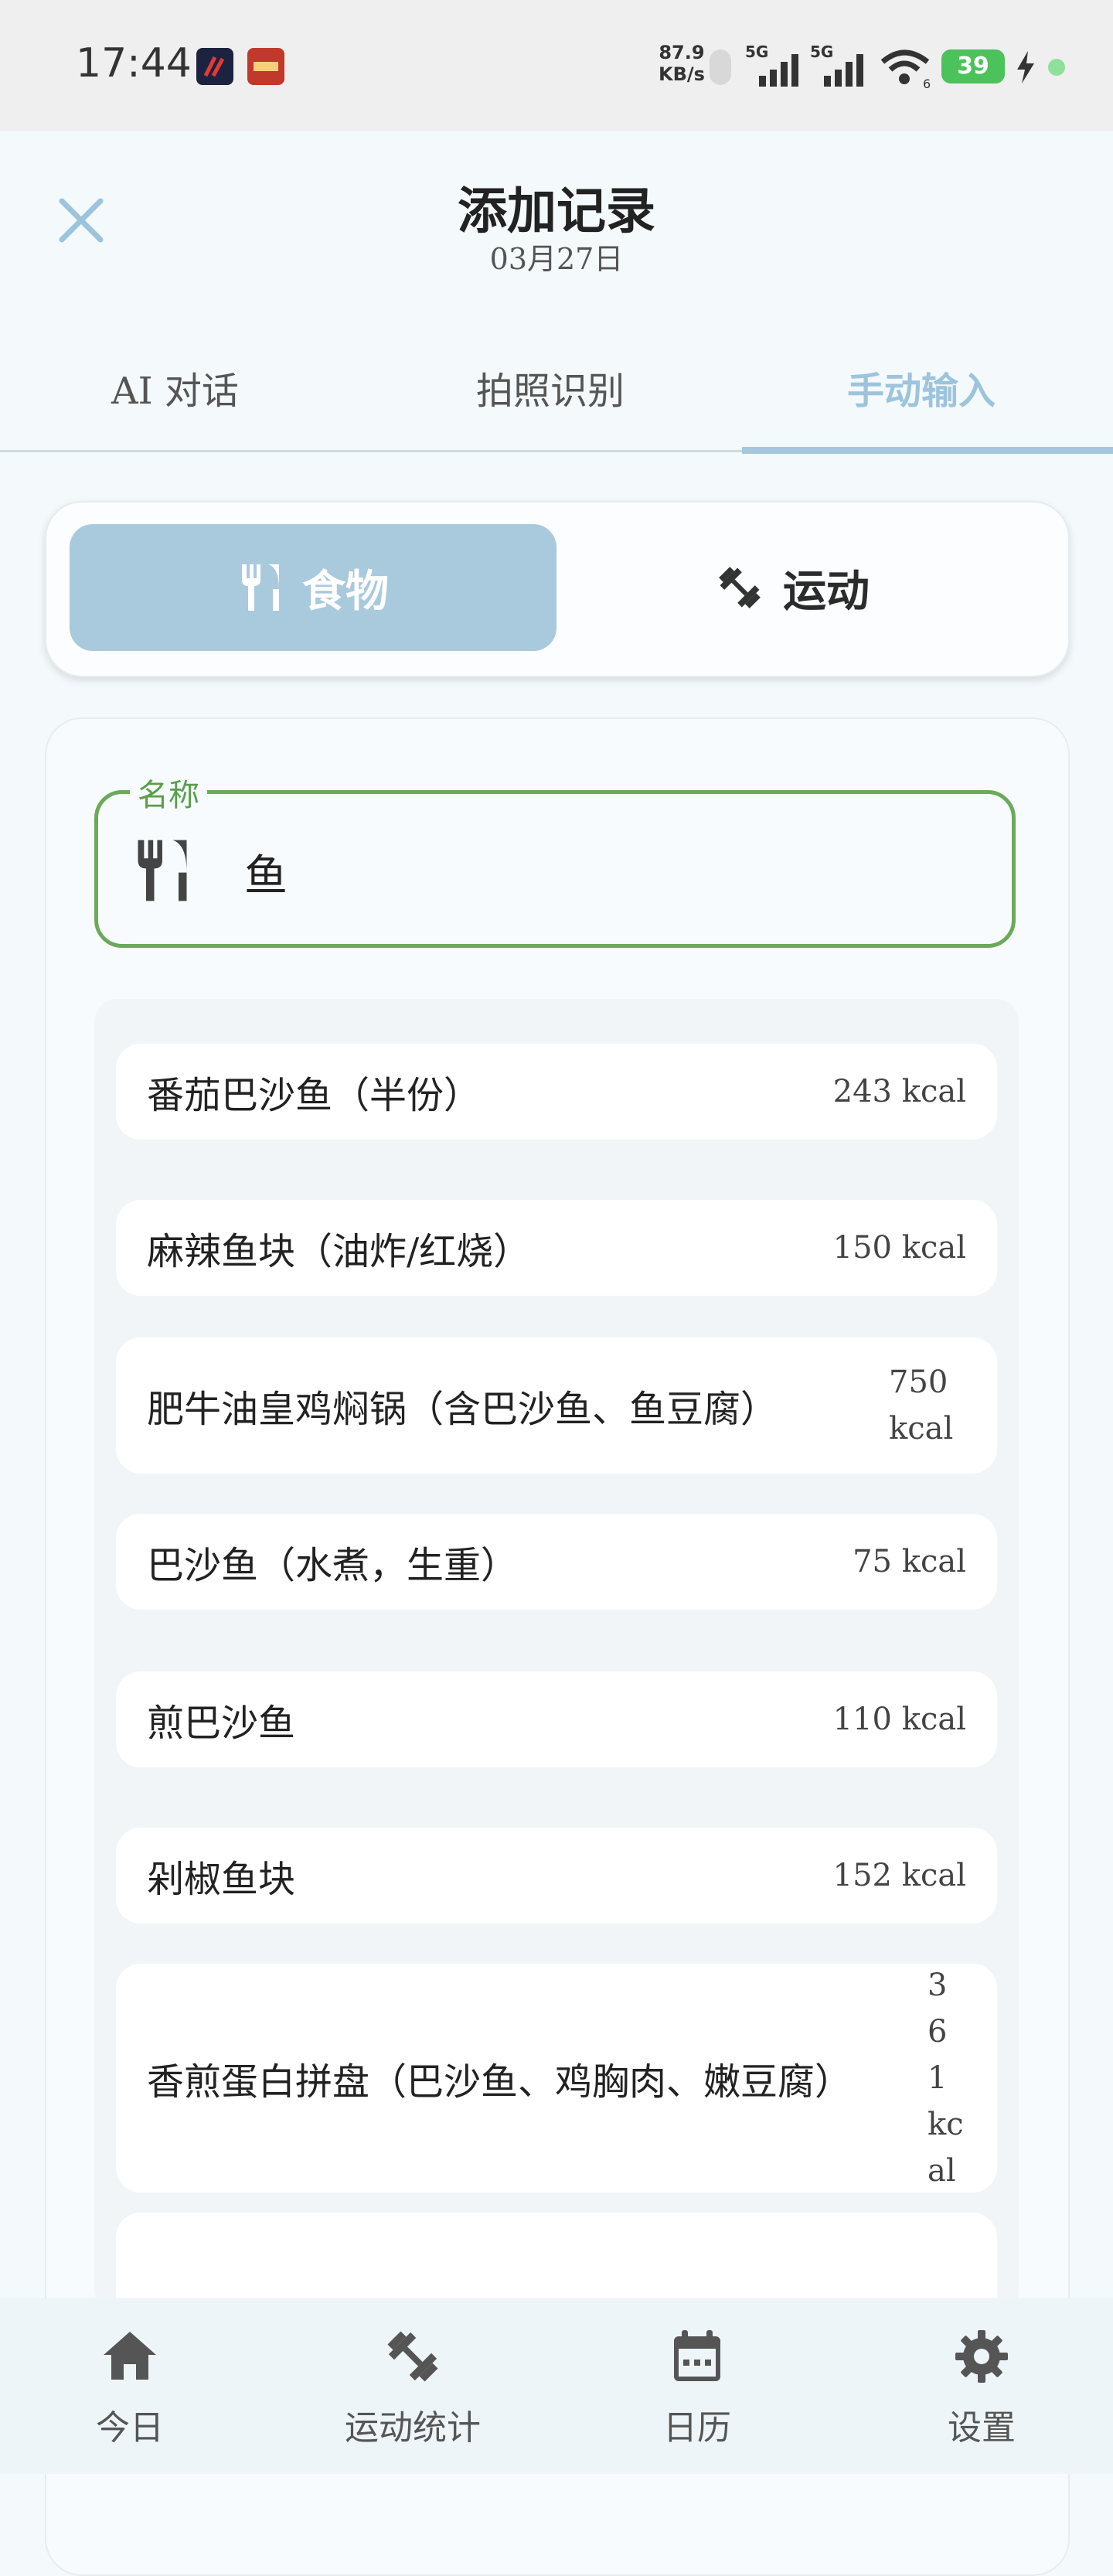 The height and width of the screenshot is (2576, 1113). I want to click on food-name: 肥牛油皇鸡焖锅（含巴沙鱼、鱼豆腐）, so click(462, 1409).